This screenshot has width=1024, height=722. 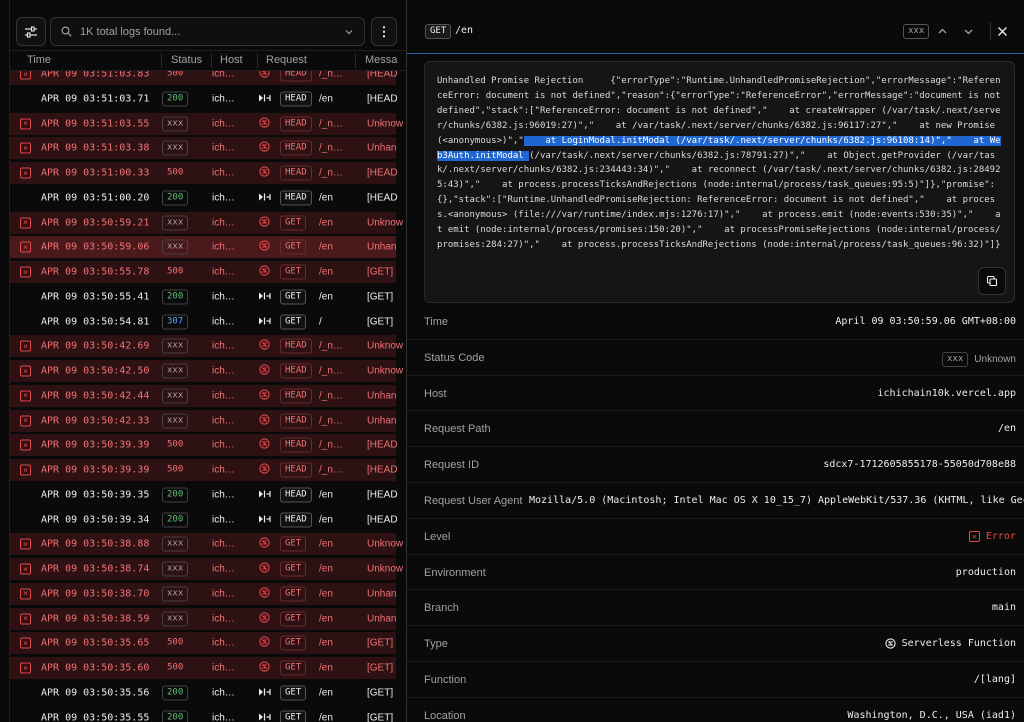 I want to click on log-row: ✕ APR 09 03:50:38.88 xxx ich… GET/en Unknow, so click(x=206, y=544).